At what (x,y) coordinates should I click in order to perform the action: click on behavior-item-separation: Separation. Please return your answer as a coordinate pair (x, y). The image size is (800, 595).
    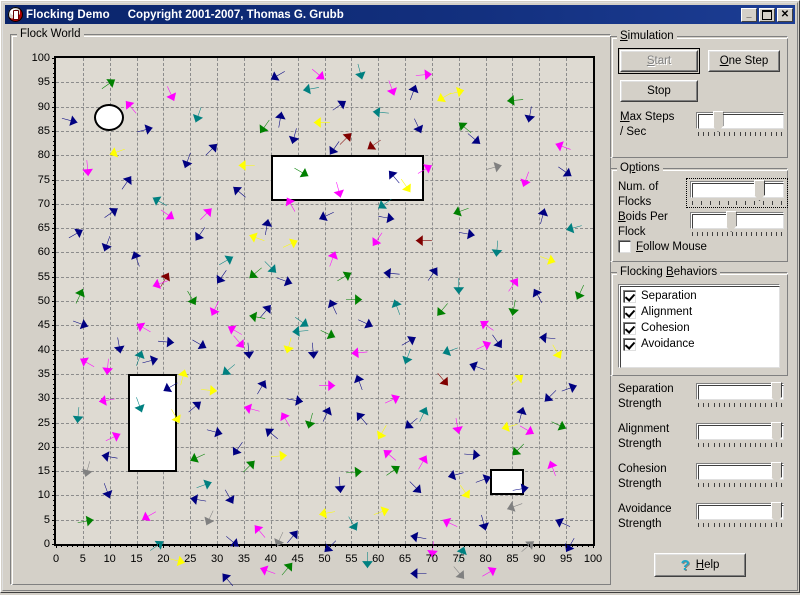
    Looking at the image, I should click on (699, 296).